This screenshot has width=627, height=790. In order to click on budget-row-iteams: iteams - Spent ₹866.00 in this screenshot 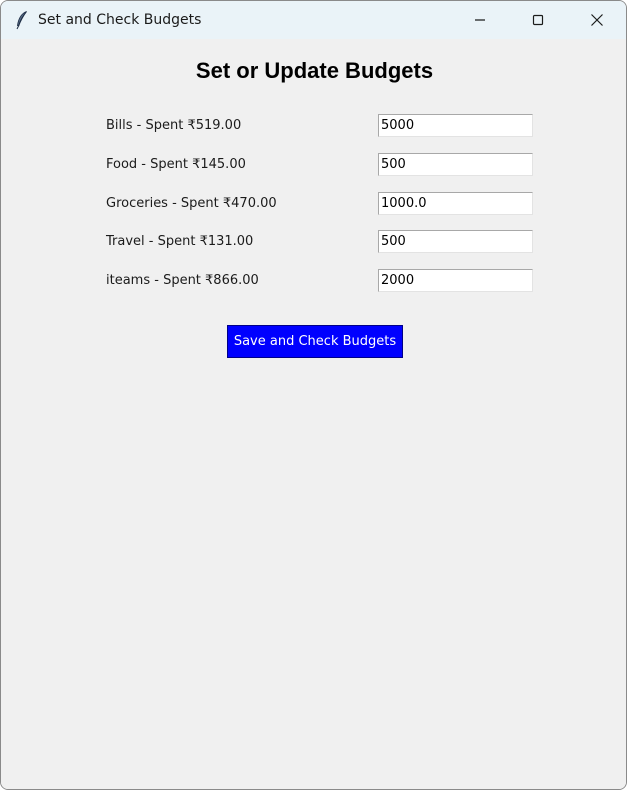, I will do `click(313, 281)`.